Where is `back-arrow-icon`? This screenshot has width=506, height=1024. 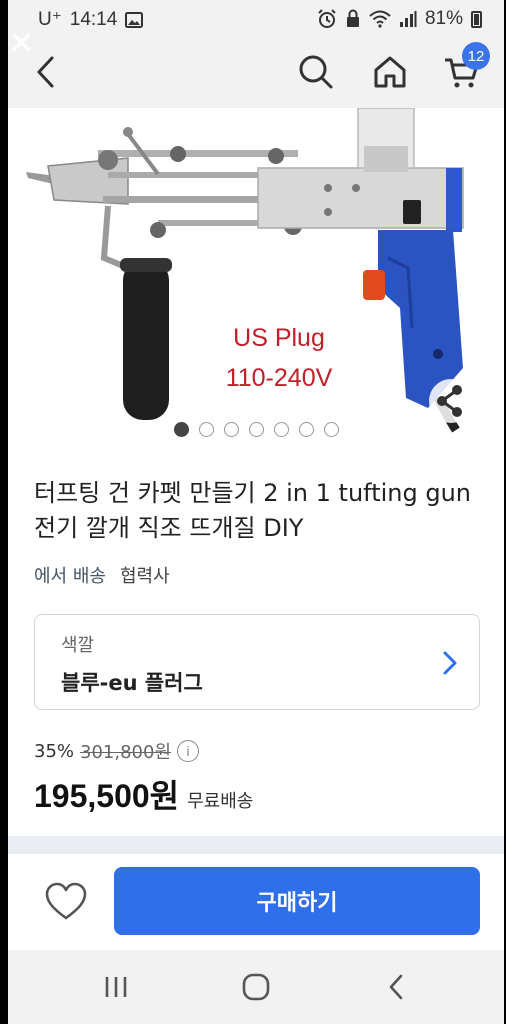 back-arrow-icon is located at coordinates (396, 987).